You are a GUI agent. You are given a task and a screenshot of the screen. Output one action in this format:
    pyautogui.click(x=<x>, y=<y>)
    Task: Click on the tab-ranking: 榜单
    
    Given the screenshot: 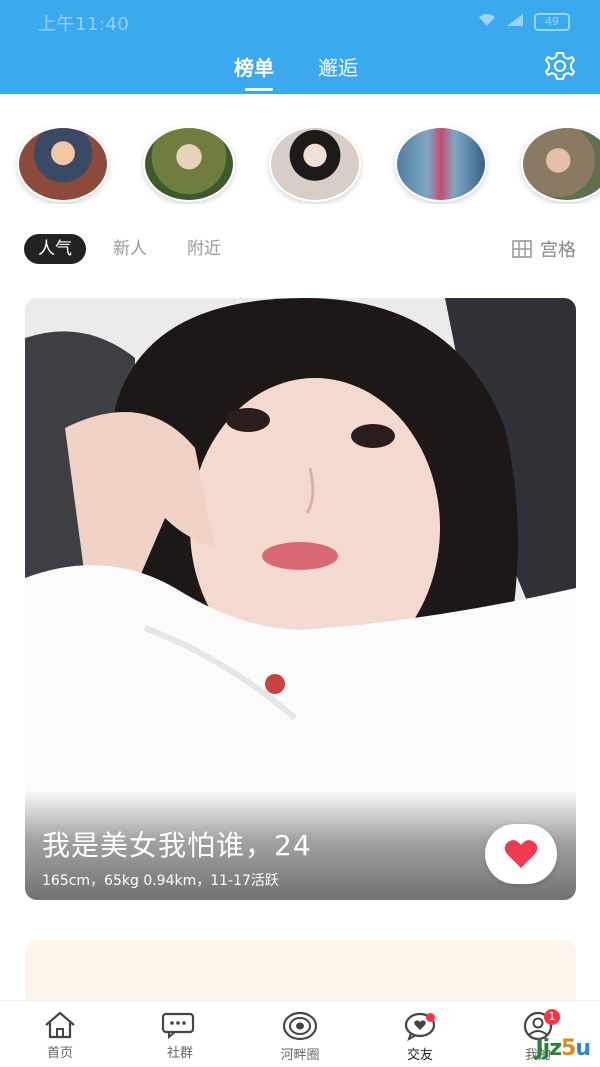 What is the action you would take?
    pyautogui.click(x=254, y=66)
    